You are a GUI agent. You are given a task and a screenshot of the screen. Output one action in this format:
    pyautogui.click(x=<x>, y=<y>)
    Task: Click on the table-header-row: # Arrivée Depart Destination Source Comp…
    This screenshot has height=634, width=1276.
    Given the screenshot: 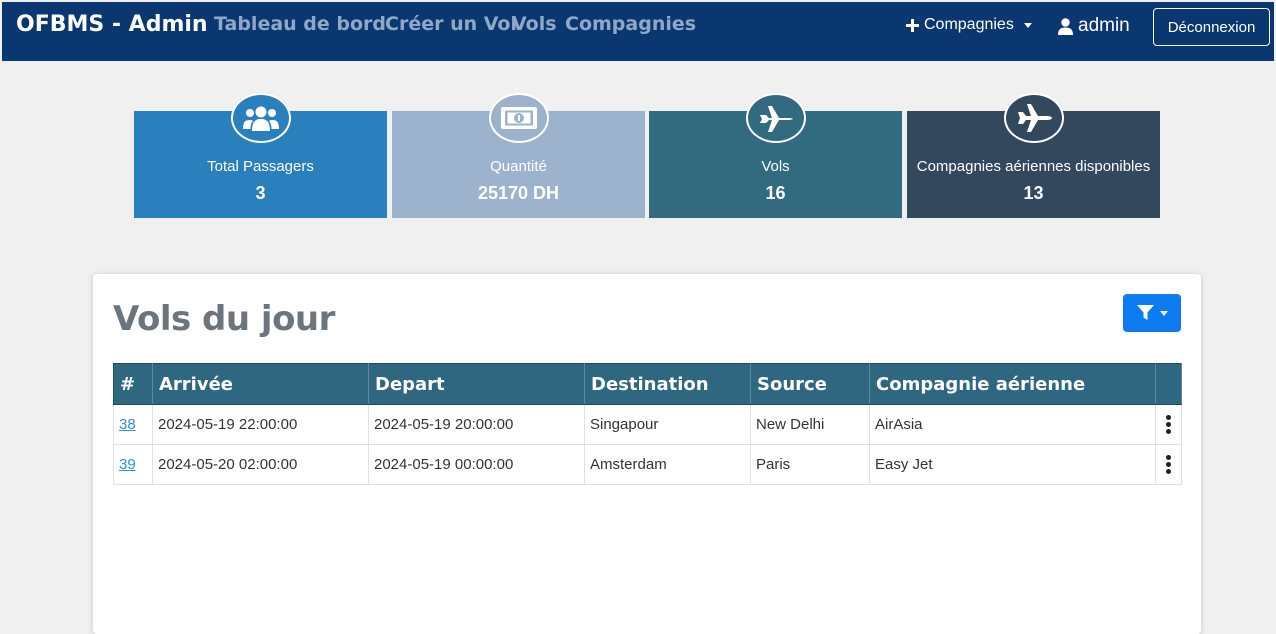 What is the action you would take?
    pyautogui.click(x=647, y=384)
    